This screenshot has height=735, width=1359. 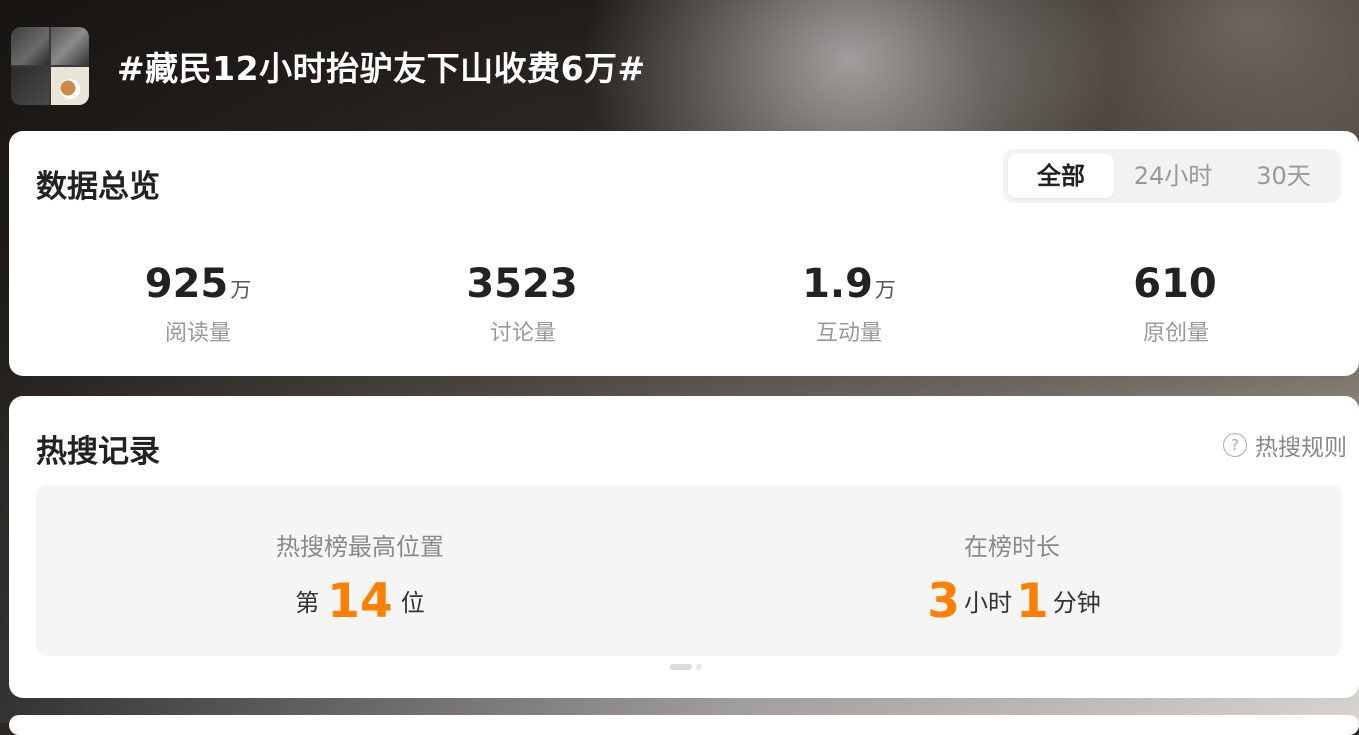 I want to click on hot-search-rules-link: ? 热搜规则, so click(x=1285, y=445).